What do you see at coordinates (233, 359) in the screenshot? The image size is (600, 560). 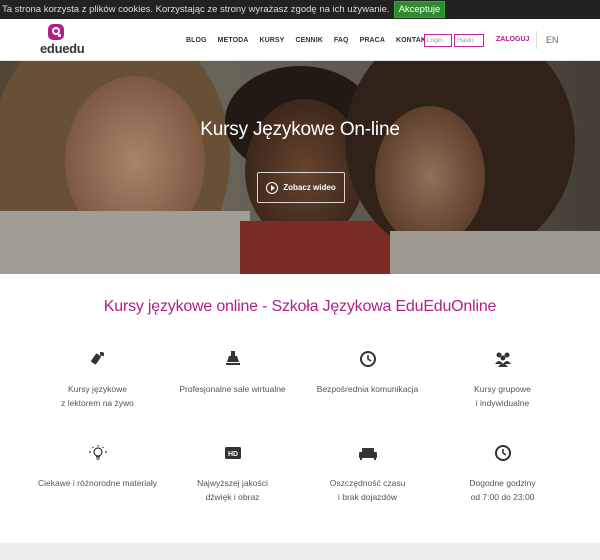 I see `lamp-icon` at bounding box center [233, 359].